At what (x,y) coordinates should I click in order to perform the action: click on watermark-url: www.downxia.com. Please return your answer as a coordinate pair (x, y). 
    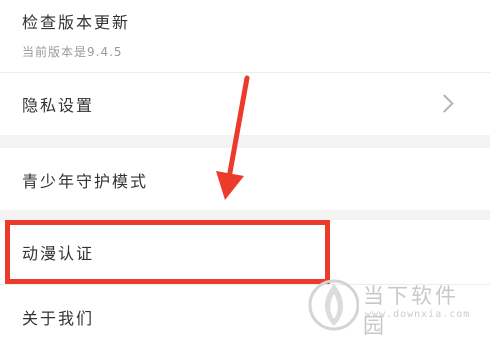
    Looking at the image, I should click on (418, 314).